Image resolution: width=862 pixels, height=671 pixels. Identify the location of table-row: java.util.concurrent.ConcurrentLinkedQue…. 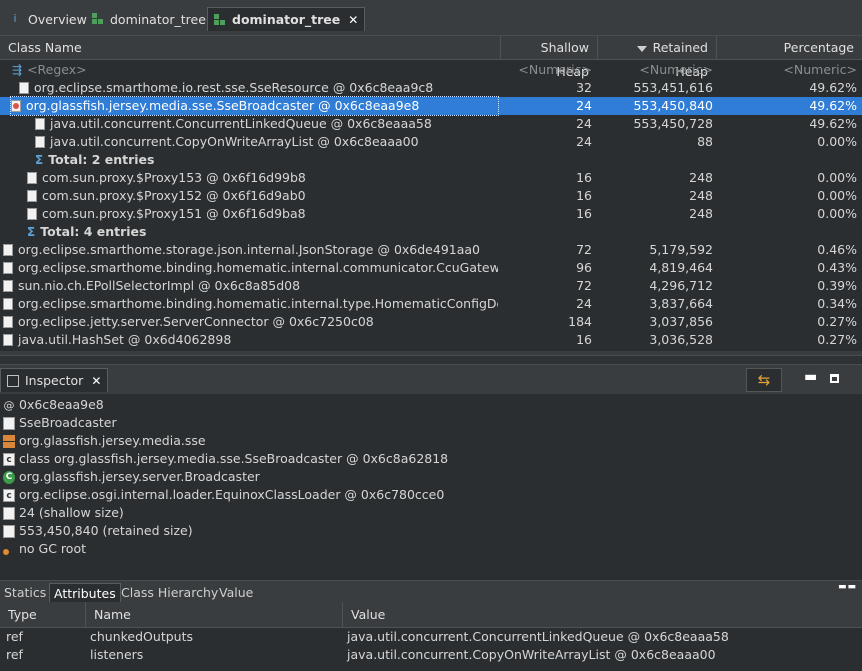
(431, 124).